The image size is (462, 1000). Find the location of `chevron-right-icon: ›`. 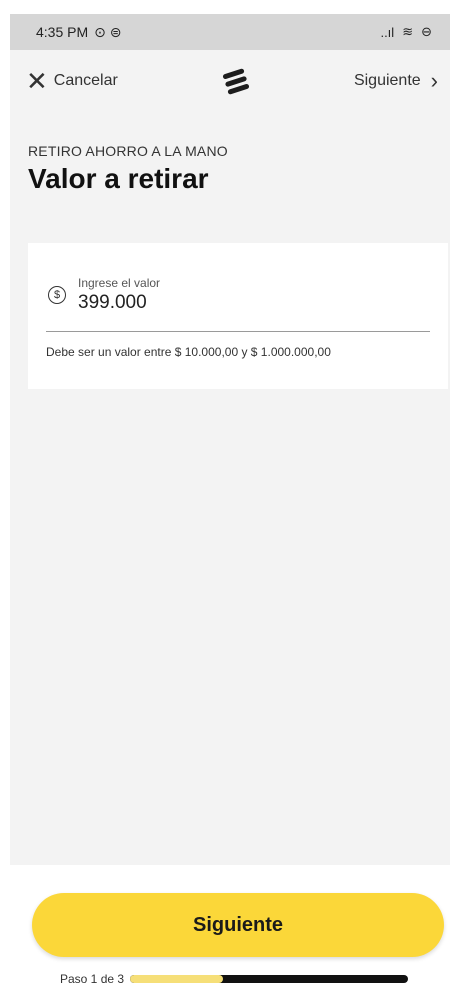

chevron-right-icon: › is located at coordinates (434, 80).